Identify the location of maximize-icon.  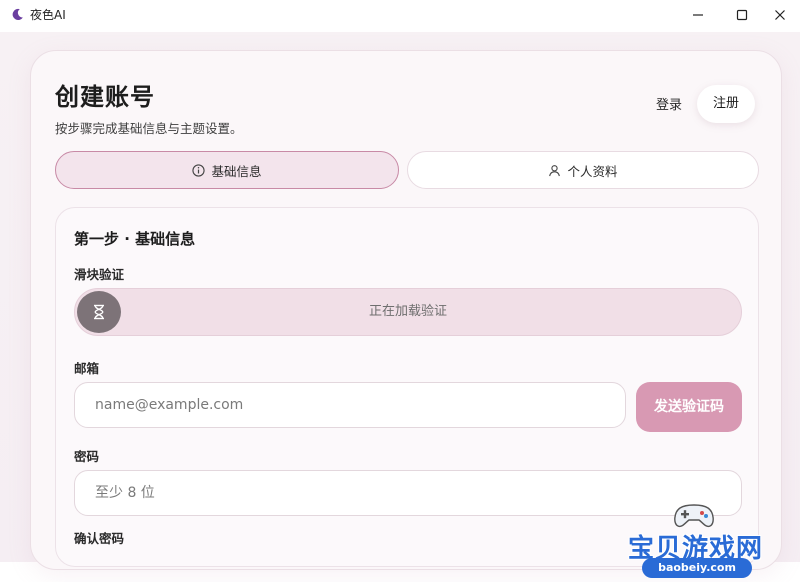
(742, 15).